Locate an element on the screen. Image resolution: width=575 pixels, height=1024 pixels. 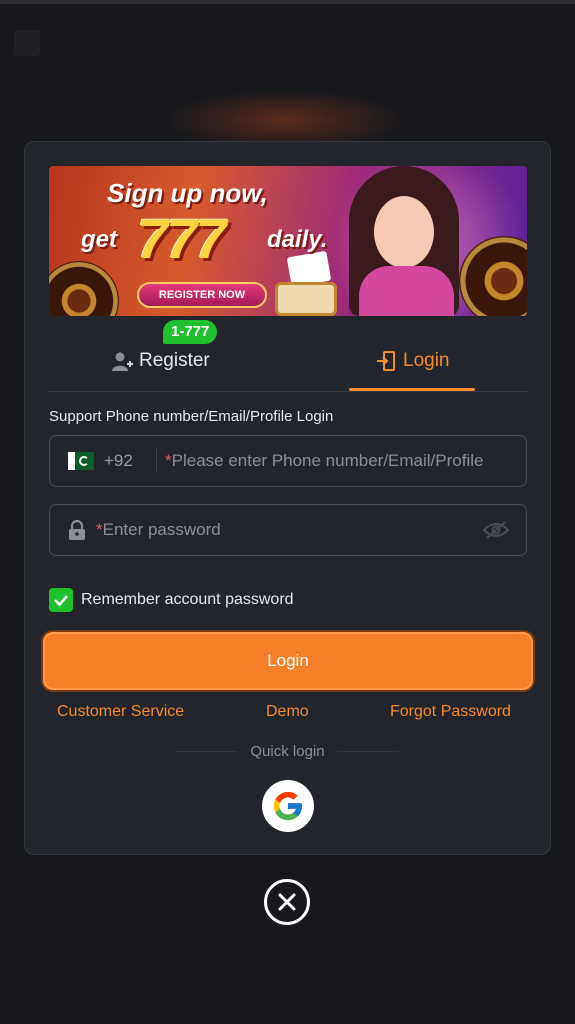
background-menu-icon is located at coordinates (27, 43).